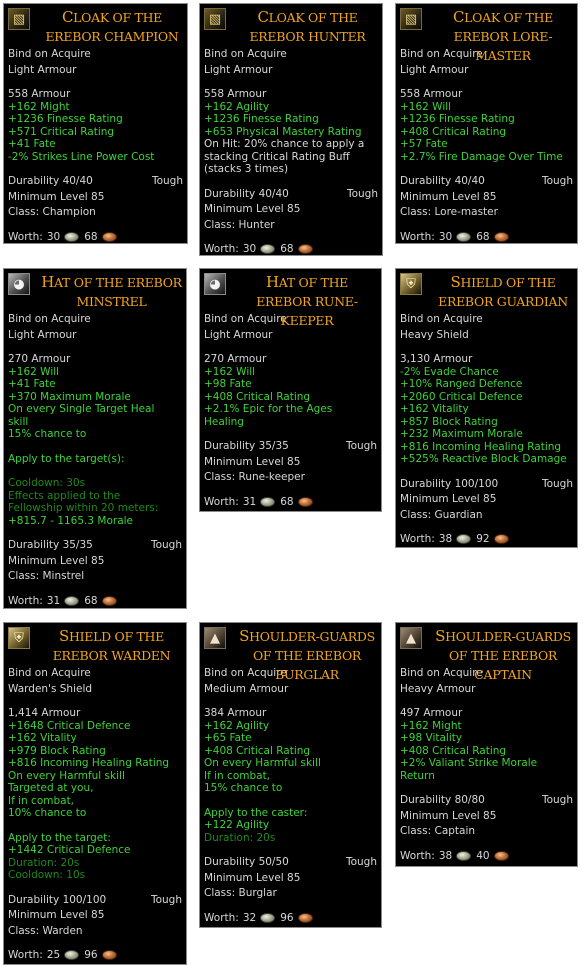 This screenshot has width=585, height=965. What do you see at coordinates (436, 359) in the screenshot?
I see `armour-value: 3,130 Armour` at bounding box center [436, 359].